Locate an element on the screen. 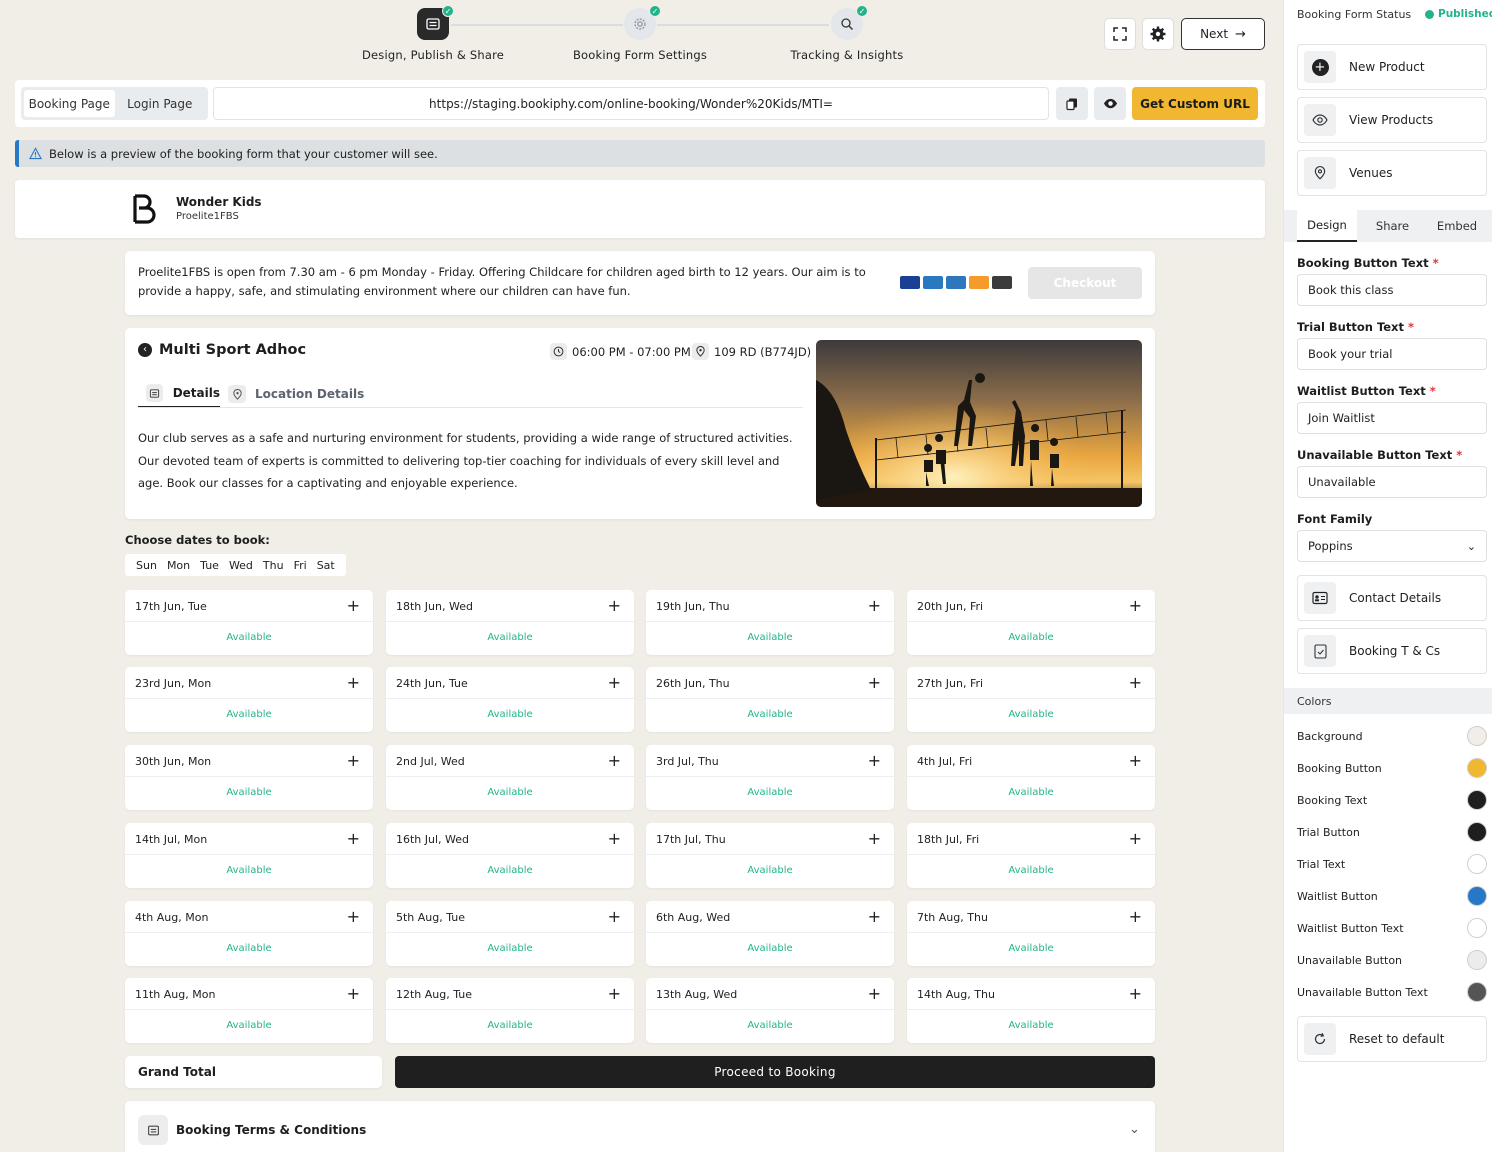 The width and height of the screenshot is (1492, 1152). reset-to-default-button: Reset to default is located at coordinates (1392, 1039).